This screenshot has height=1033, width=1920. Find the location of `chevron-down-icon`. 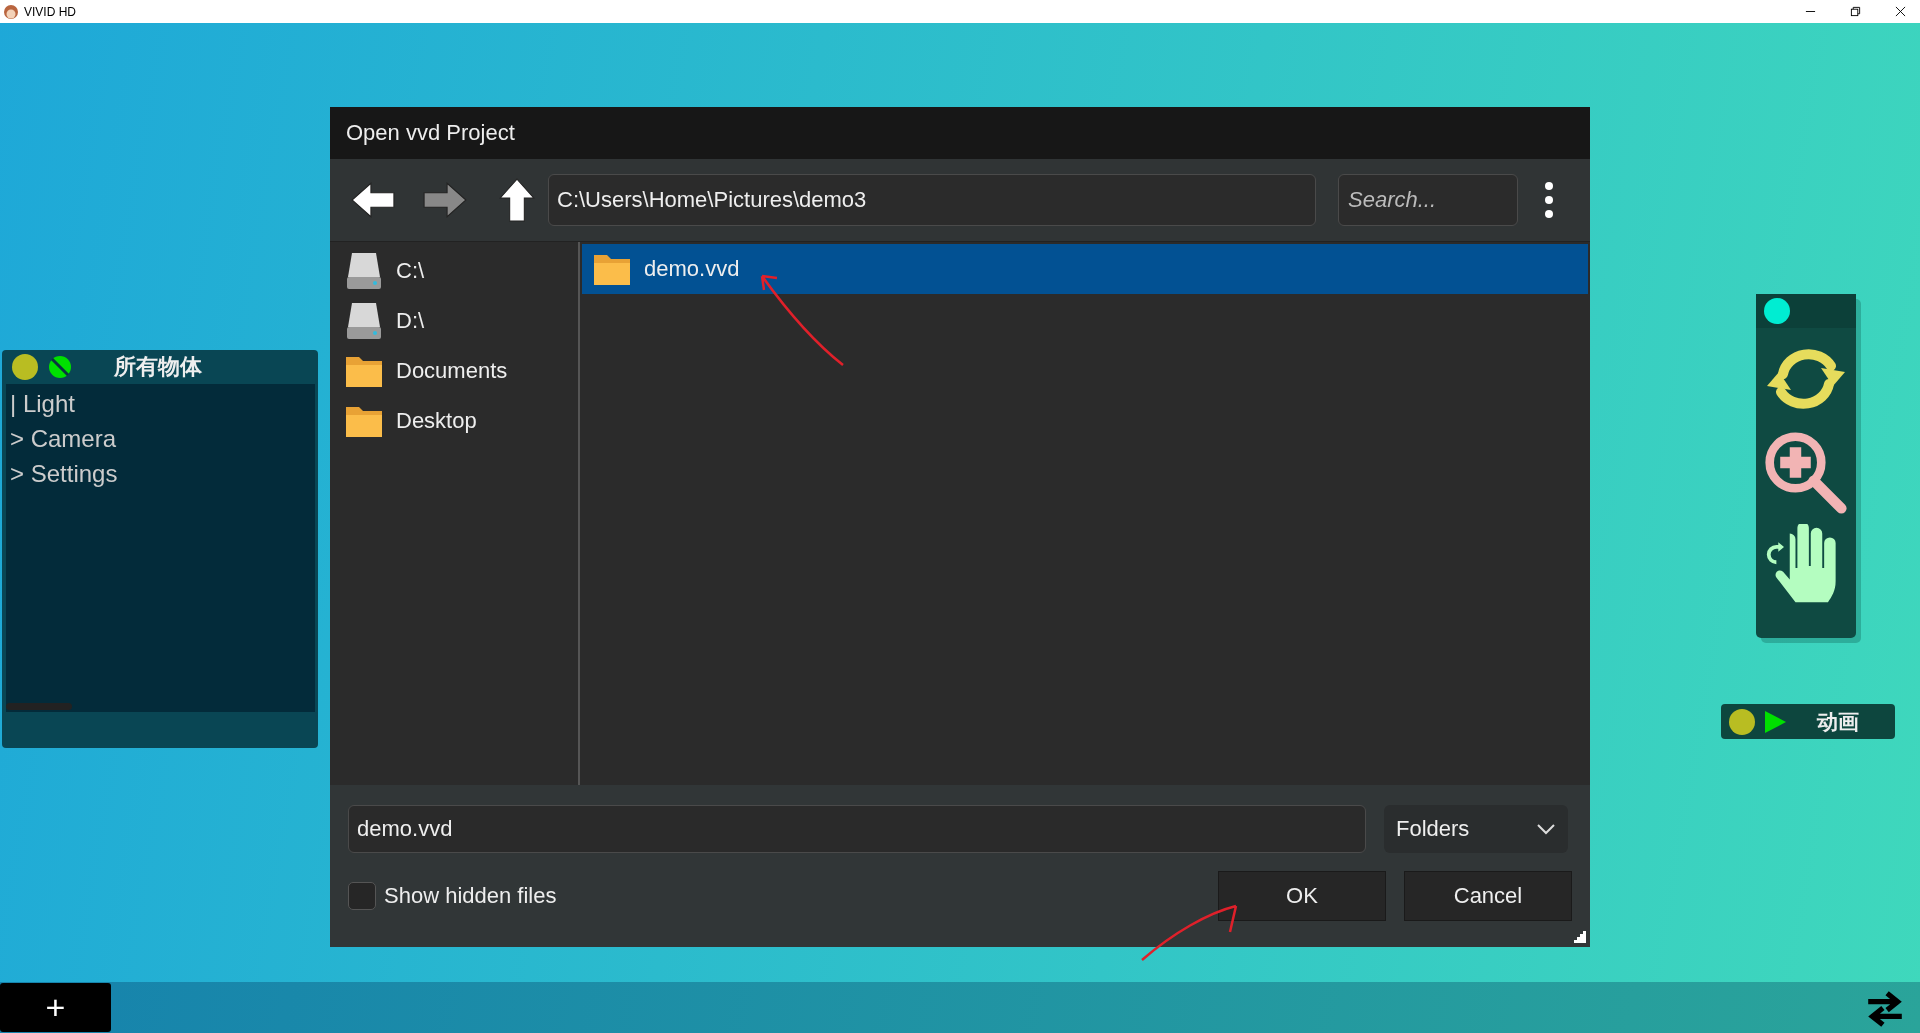

chevron-down-icon is located at coordinates (1546, 829).